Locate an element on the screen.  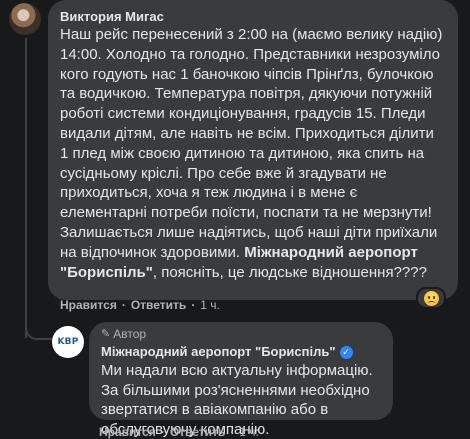
reaction-count is located at coordinates (431, 298).